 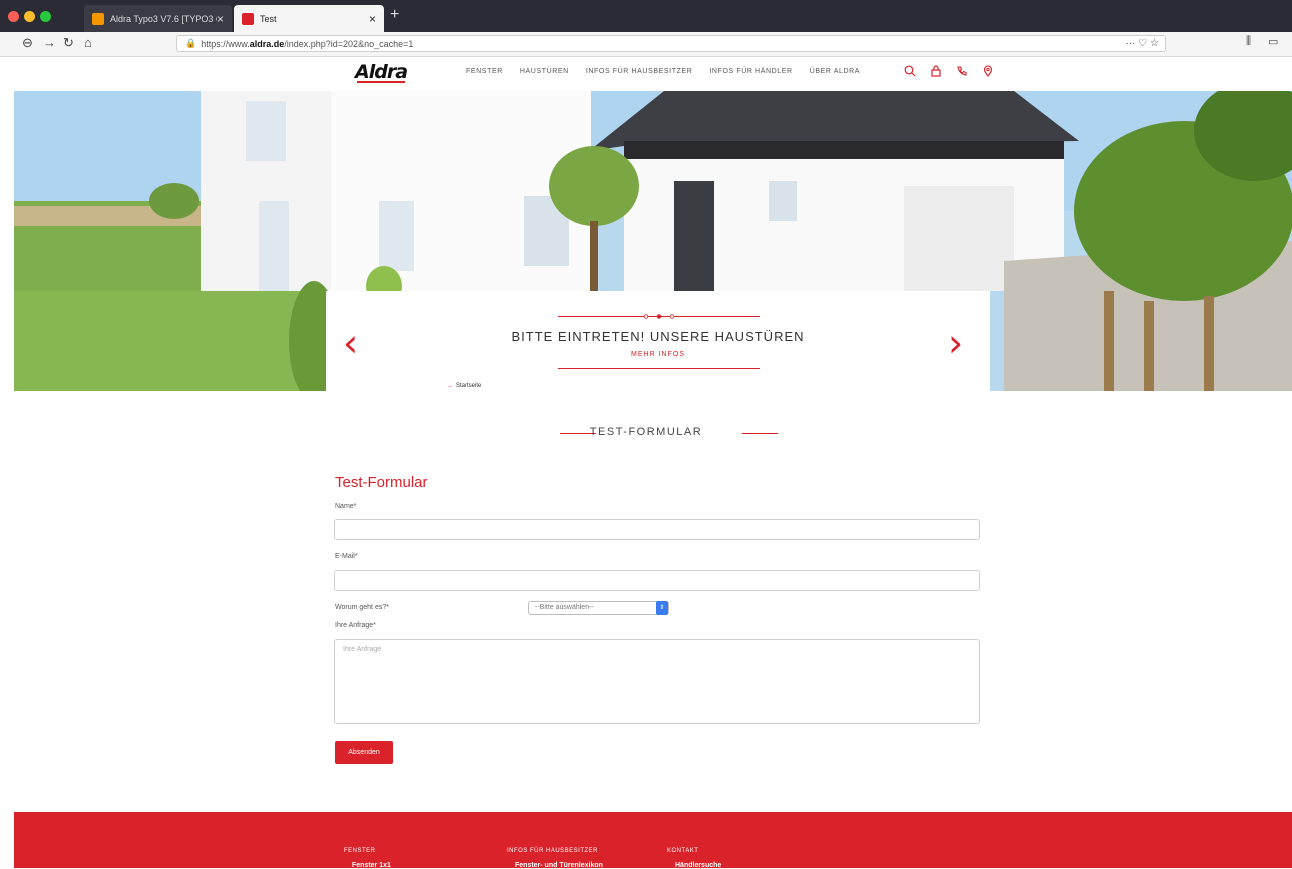 What do you see at coordinates (29, 16) in the screenshot?
I see `window-minimize-button` at bounding box center [29, 16].